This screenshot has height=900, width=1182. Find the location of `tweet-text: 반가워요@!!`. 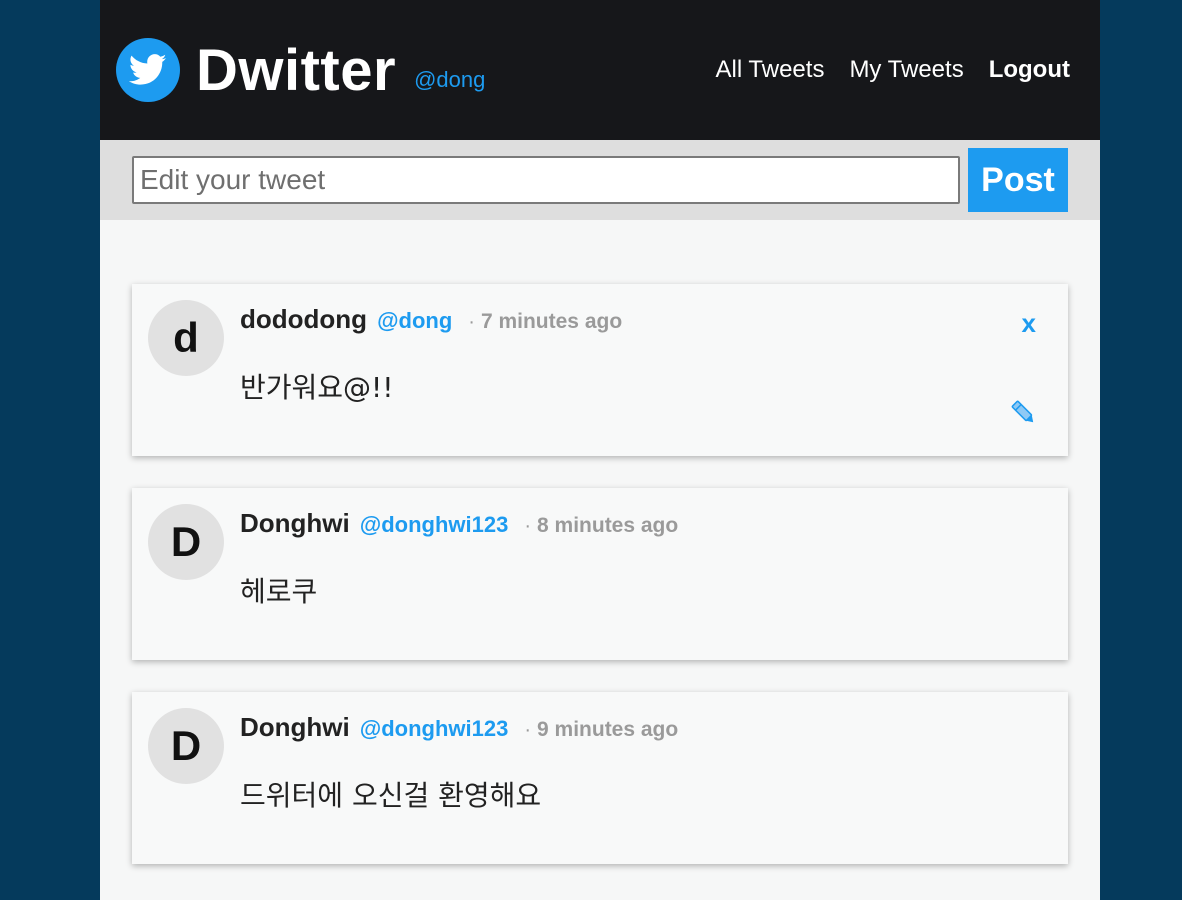

tweet-text: 반가워요@!! is located at coordinates (317, 387).